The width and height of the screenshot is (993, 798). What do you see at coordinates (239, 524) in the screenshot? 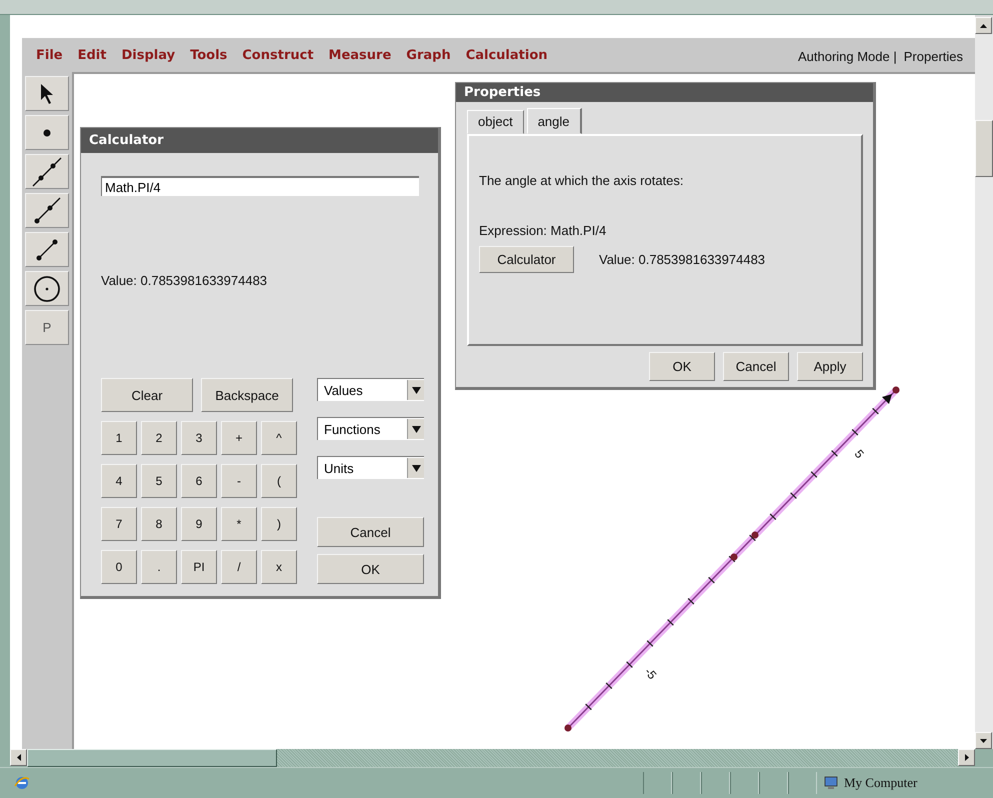
I see `key-button: *` at bounding box center [239, 524].